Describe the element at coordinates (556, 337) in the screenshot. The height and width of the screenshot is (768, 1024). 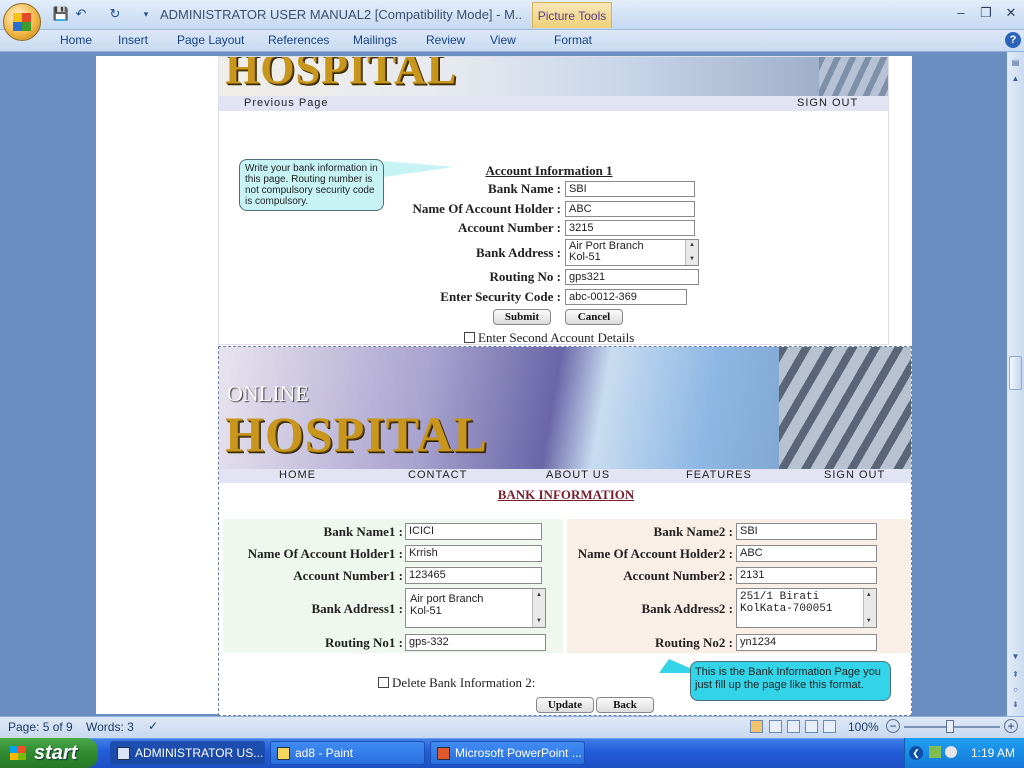
I see `second-account-label: Enter Second Account Details` at that location.